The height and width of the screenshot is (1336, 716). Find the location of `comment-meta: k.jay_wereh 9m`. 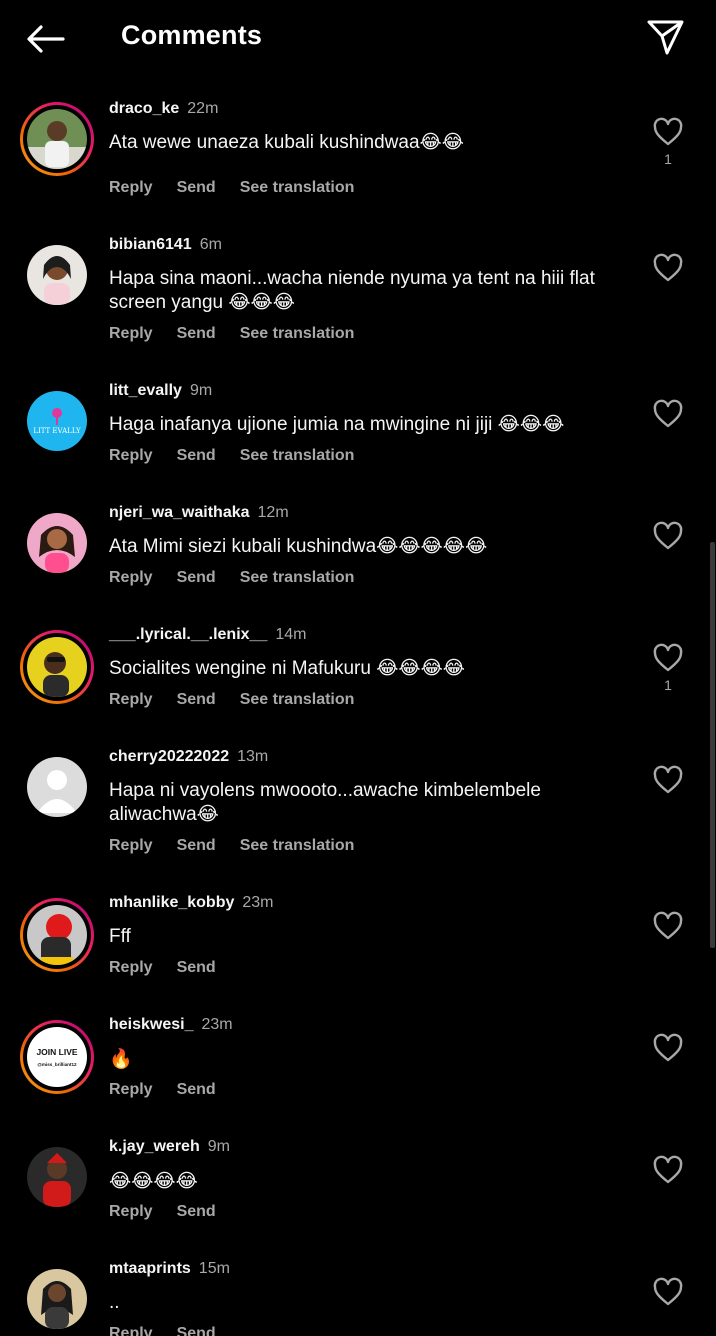

comment-meta: k.jay_wereh 9m is located at coordinates (169, 1147).